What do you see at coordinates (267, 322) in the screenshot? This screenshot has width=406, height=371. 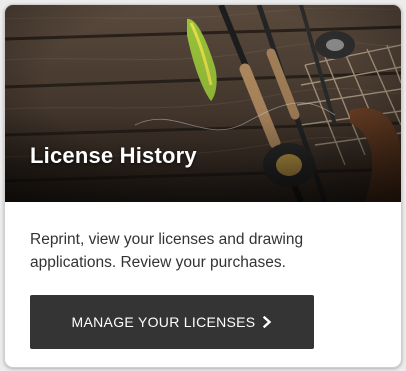 I see `chevron-right-icon` at bounding box center [267, 322].